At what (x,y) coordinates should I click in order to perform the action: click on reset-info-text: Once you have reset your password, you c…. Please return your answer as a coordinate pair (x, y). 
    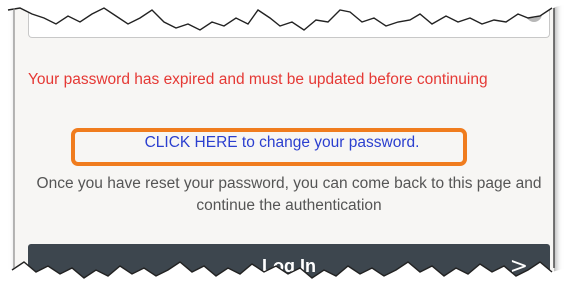
    Looking at the image, I should click on (289, 194).